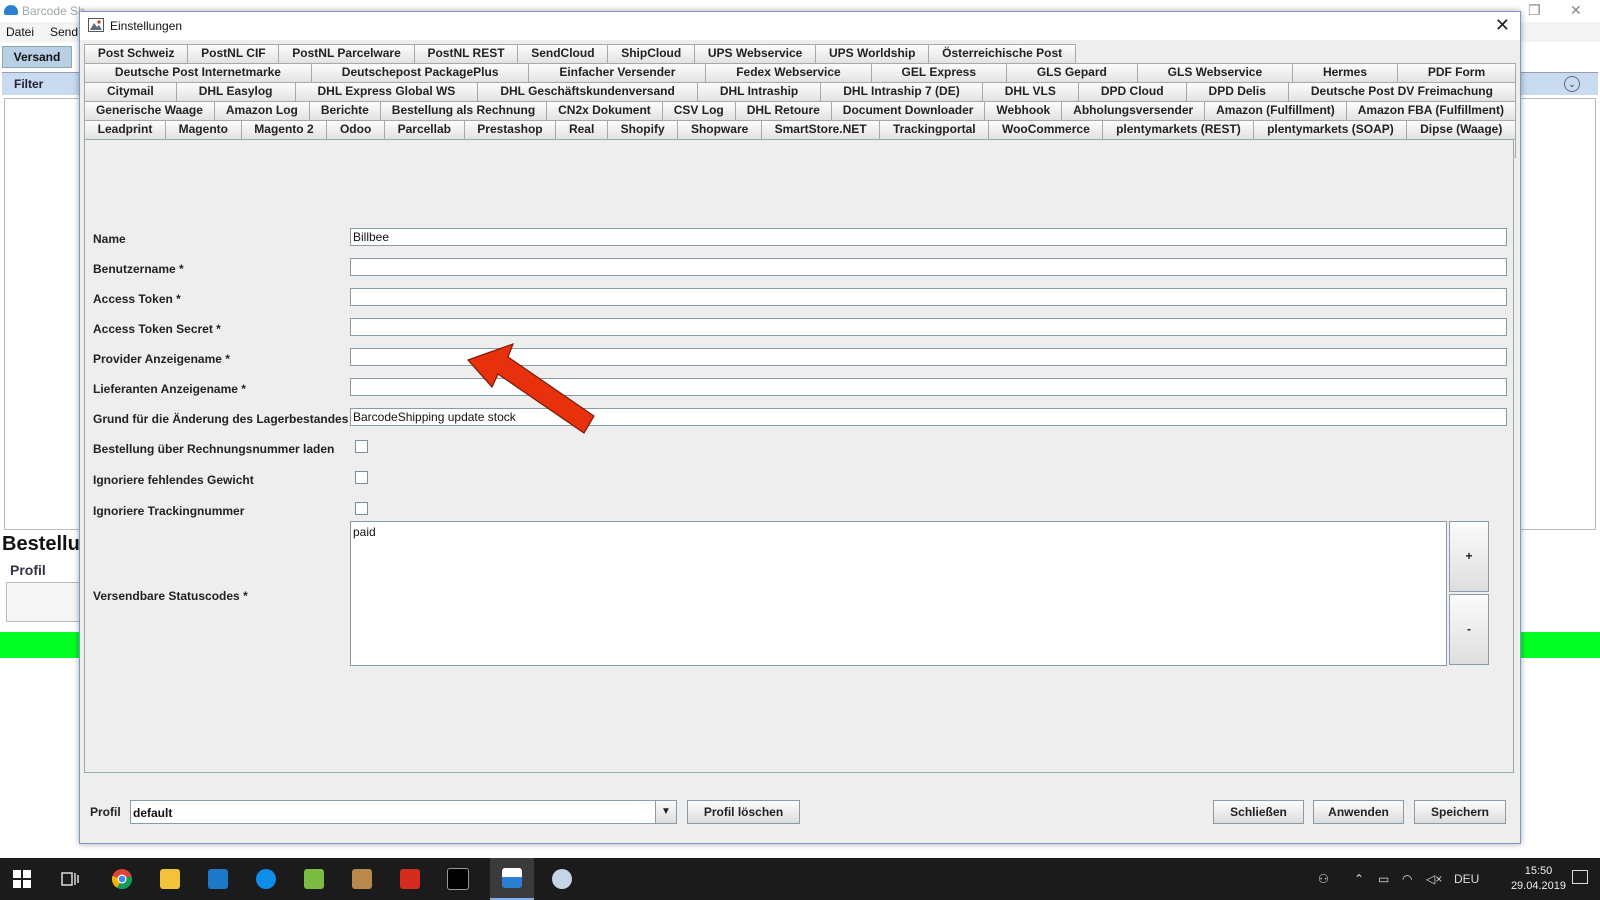  I want to click on tab-postnl-parcelware: PostNL Parcelware, so click(347, 53).